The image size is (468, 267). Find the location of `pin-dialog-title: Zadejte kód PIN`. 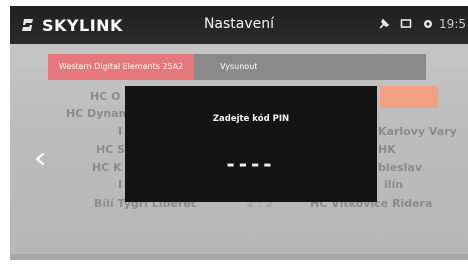

pin-dialog-title: Zadejte kód PIN is located at coordinates (251, 119).